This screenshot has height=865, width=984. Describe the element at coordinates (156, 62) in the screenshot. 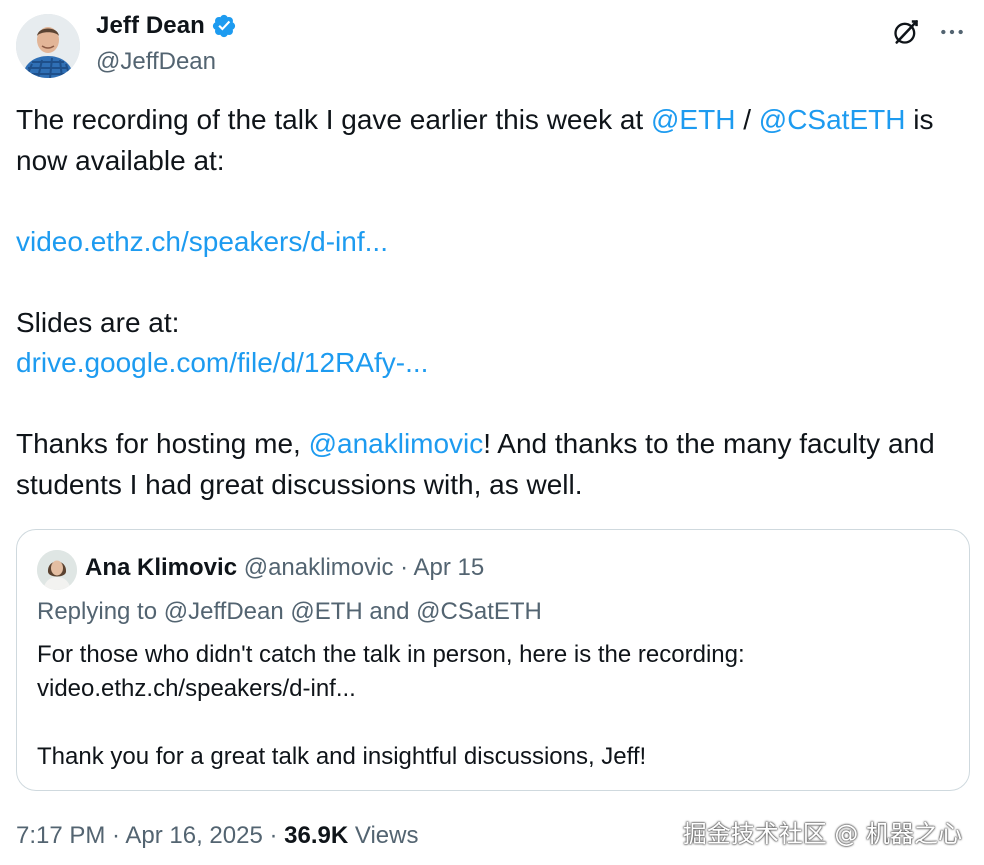

I see `author-handle: @JeffDean` at that location.